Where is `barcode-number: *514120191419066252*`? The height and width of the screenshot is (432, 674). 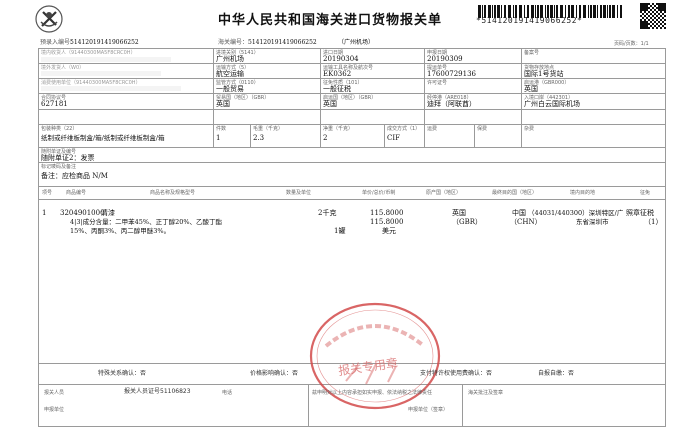 barcode-number: *514120191419066252* is located at coordinates (529, 20).